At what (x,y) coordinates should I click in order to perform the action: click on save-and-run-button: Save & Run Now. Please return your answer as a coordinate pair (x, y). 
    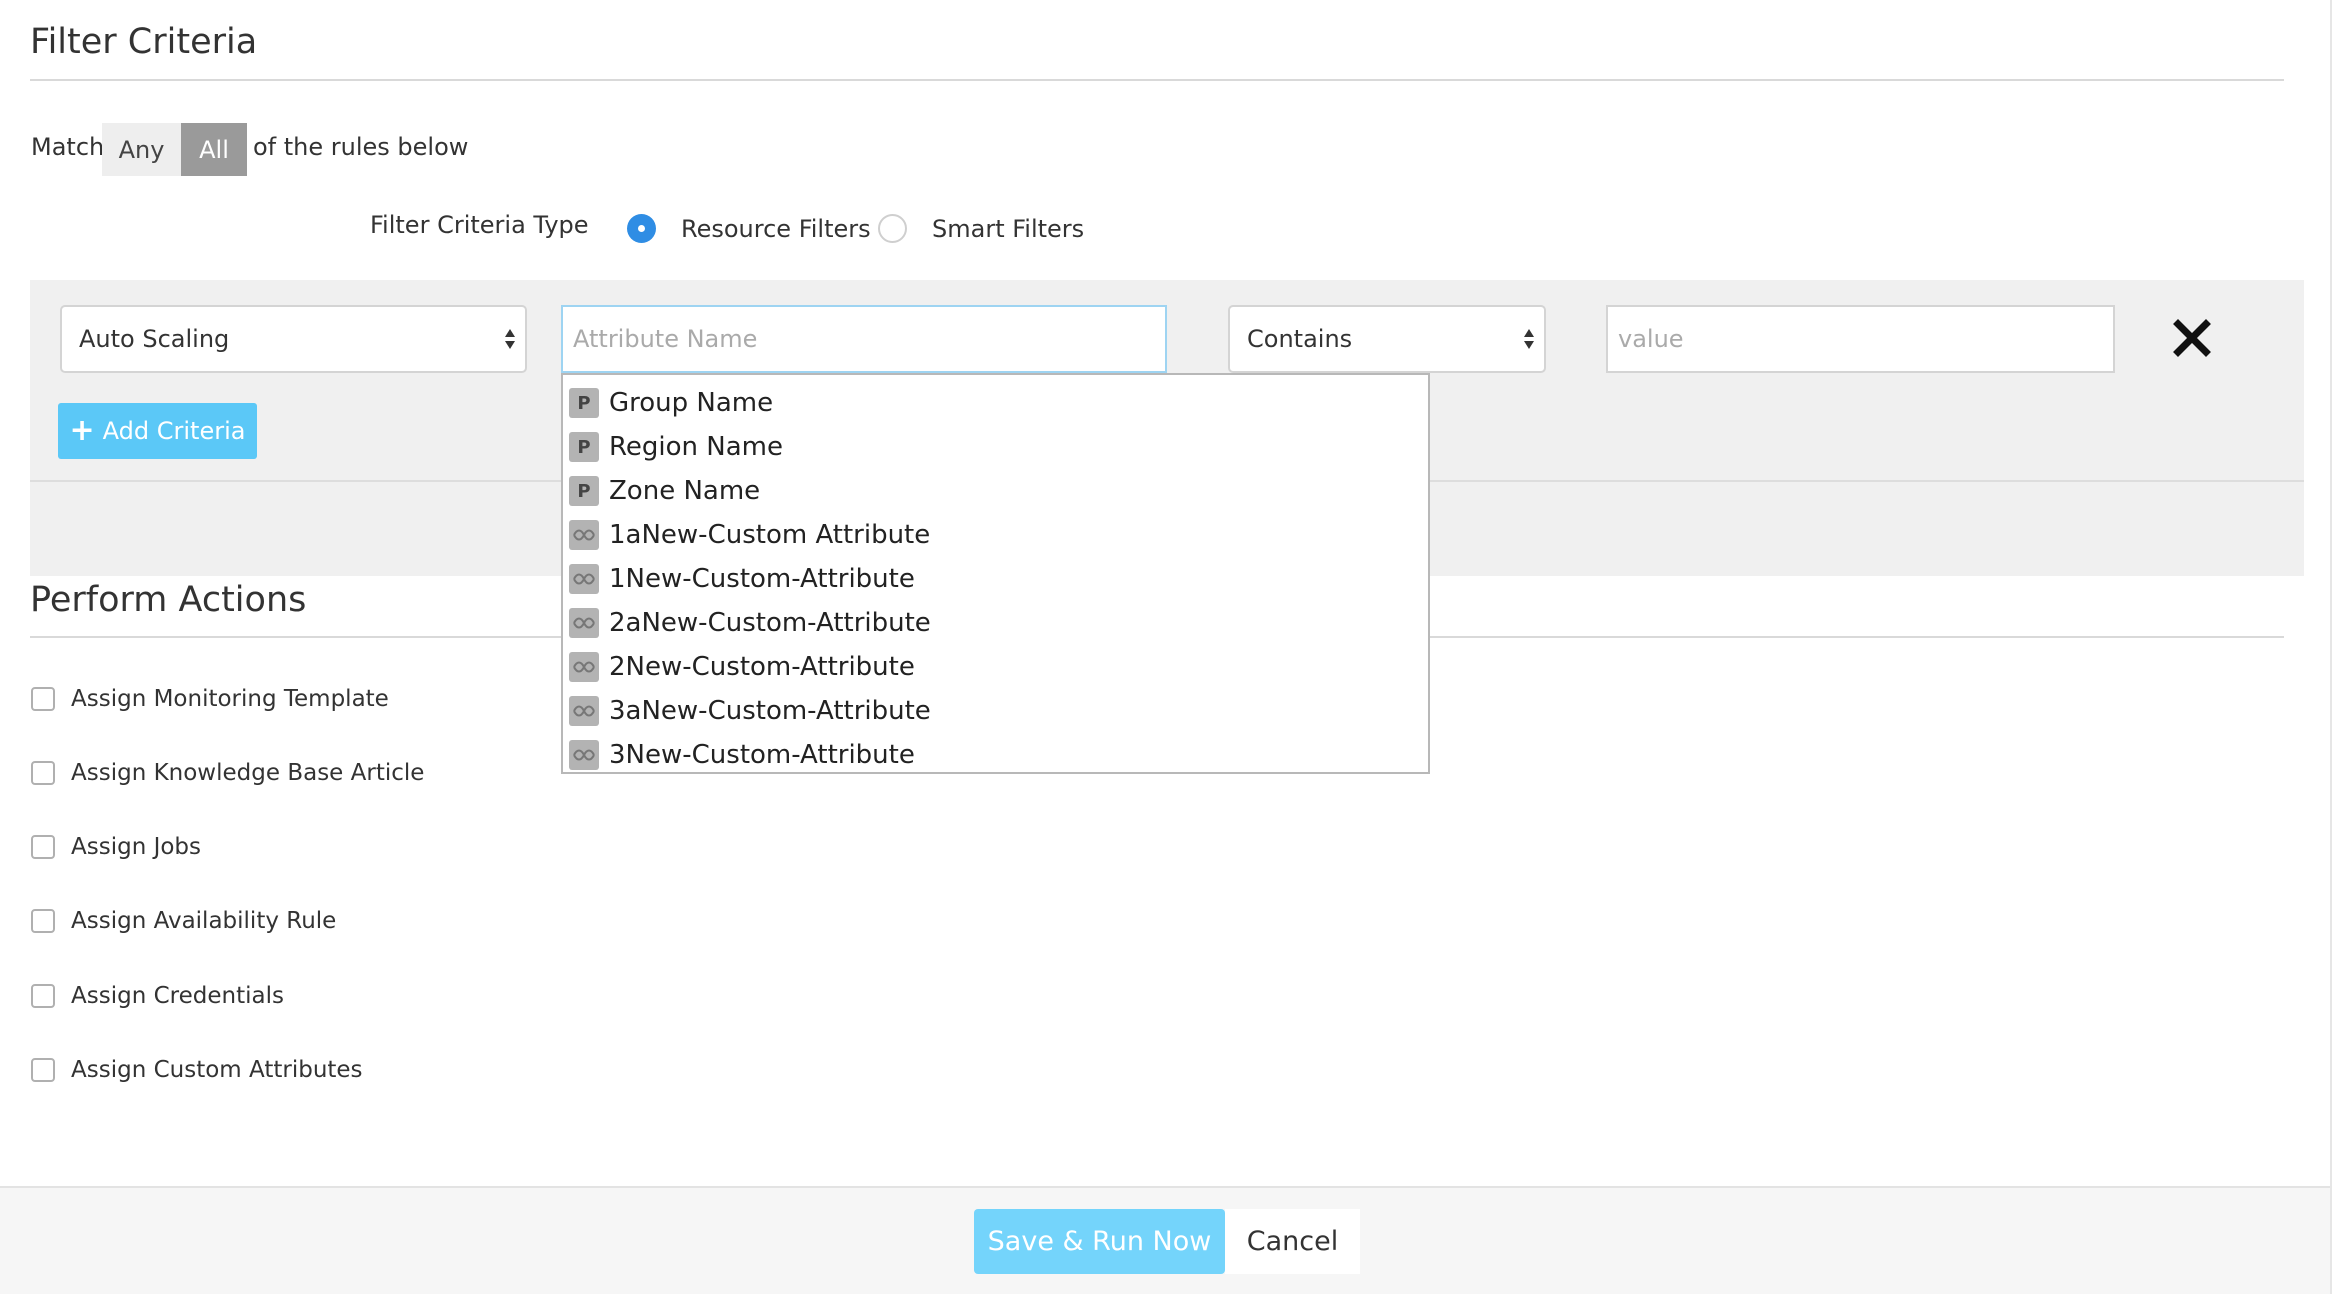
    Looking at the image, I should click on (1099, 1241).